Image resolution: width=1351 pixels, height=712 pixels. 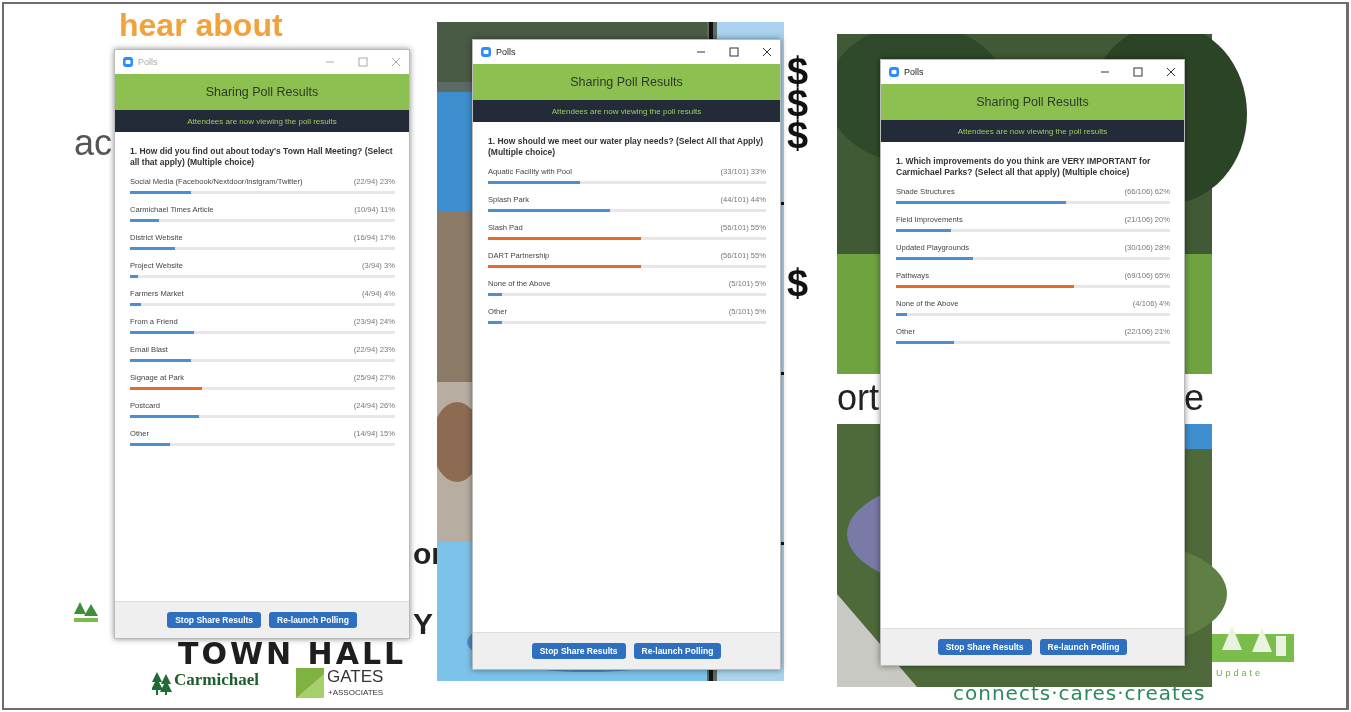 What do you see at coordinates (1079, 693) in the screenshot?
I see `slide-text: connects·cares·creates` at bounding box center [1079, 693].